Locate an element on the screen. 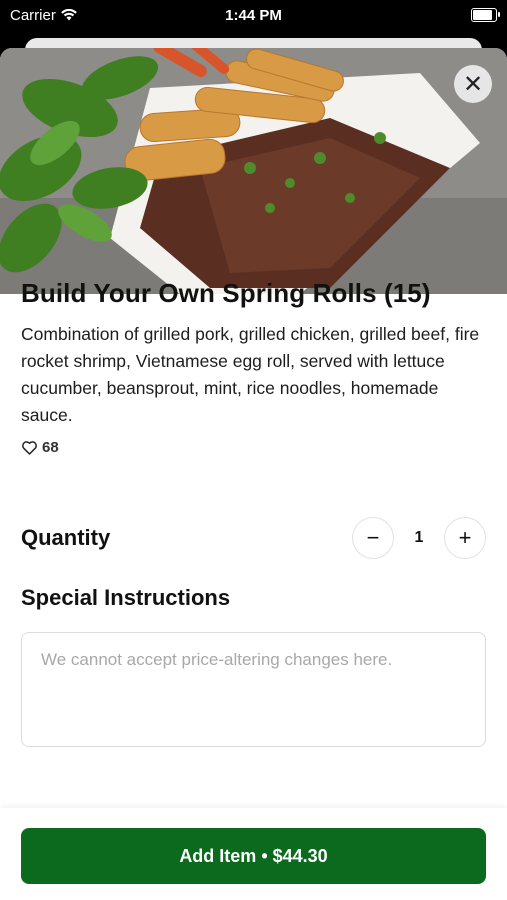 The height and width of the screenshot is (900, 507). quantity-value: 1 is located at coordinates (419, 537).